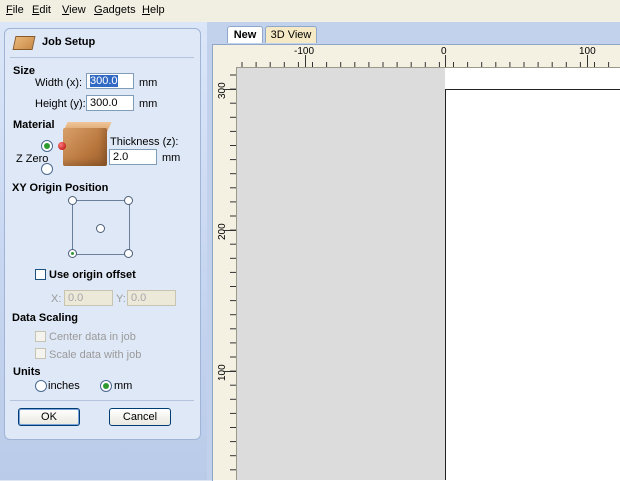  I want to click on offset-y-field: 0.0, so click(151, 298).